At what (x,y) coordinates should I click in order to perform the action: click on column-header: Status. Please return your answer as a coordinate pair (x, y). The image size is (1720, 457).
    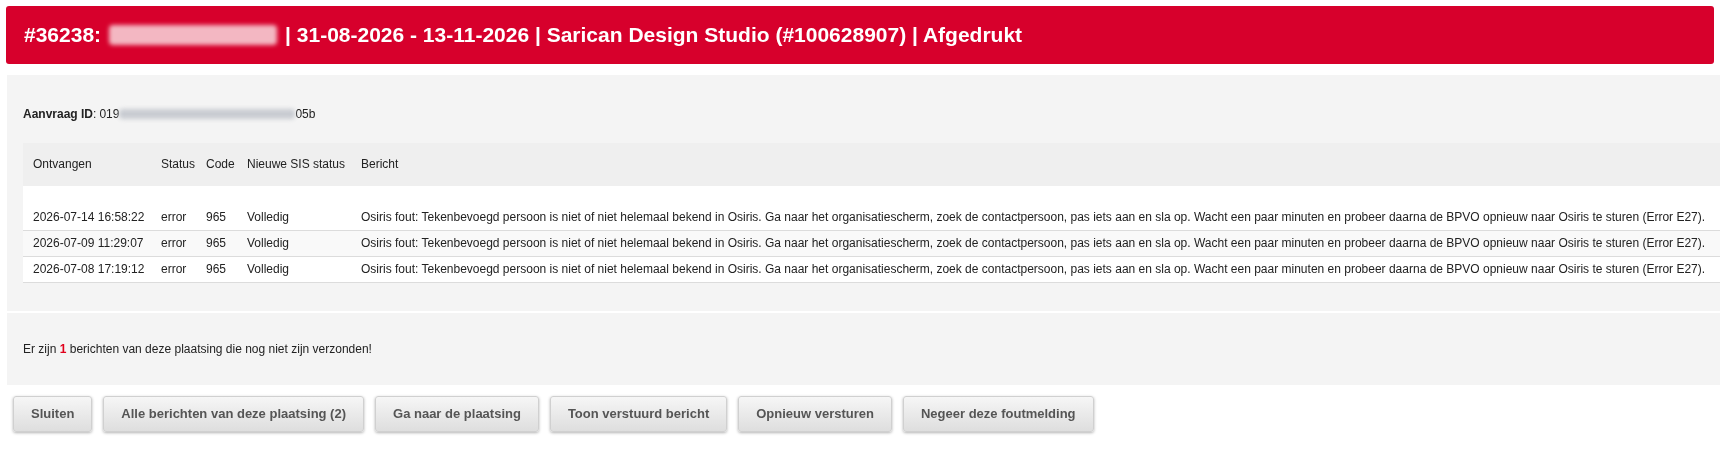
    Looking at the image, I should click on (179, 165).